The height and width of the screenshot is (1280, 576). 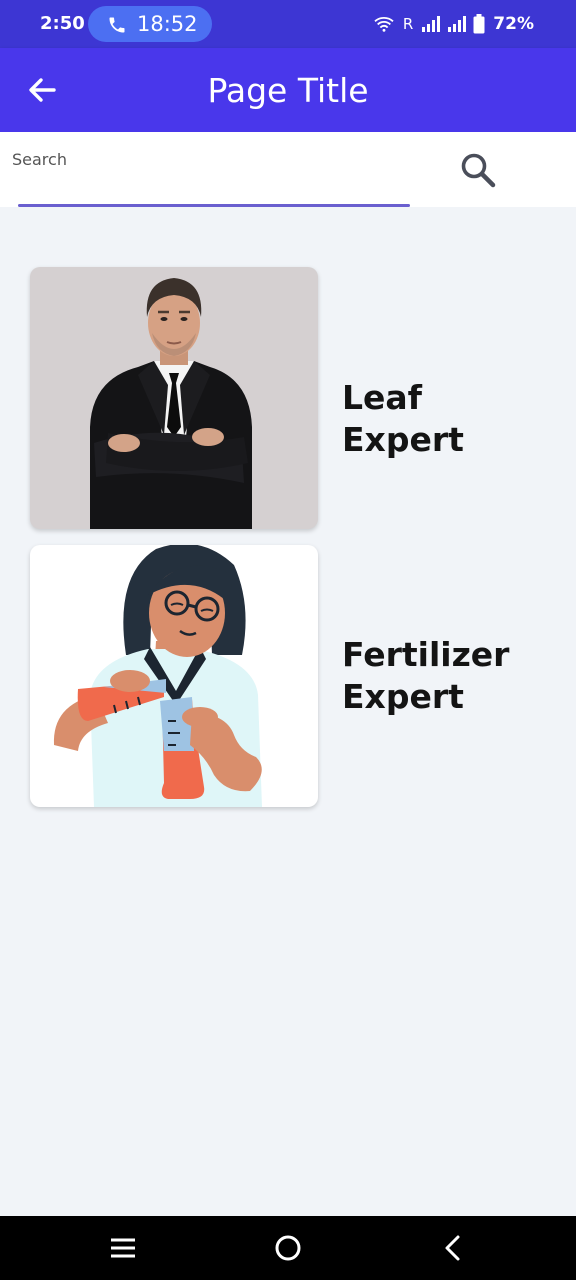 I want to click on status-time: 2:50, so click(x=62, y=23).